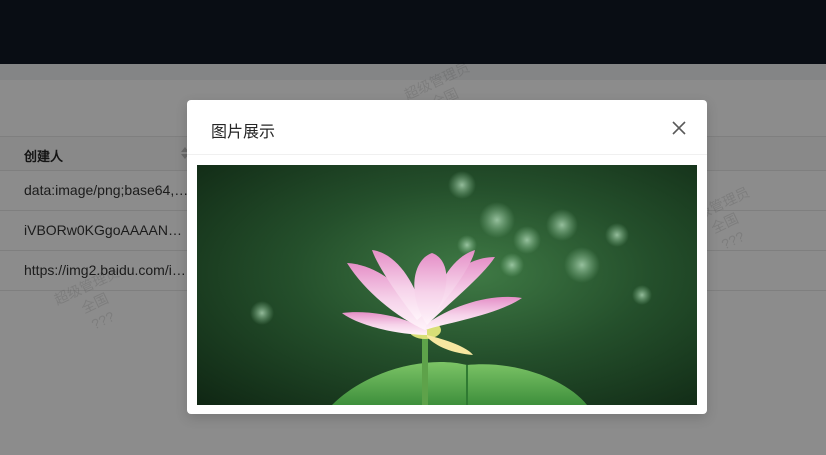  Describe the element at coordinates (679, 128) in the screenshot. I see `close-icon` at that location.